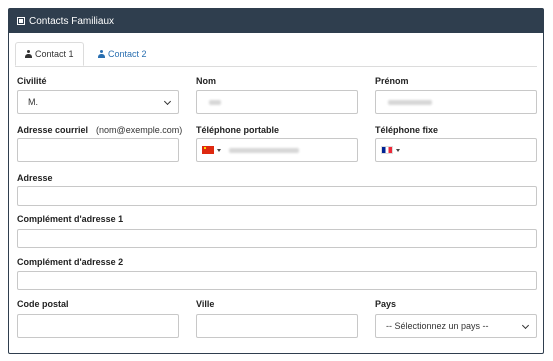  I want to click on code-postal-input, so click(98, 326).